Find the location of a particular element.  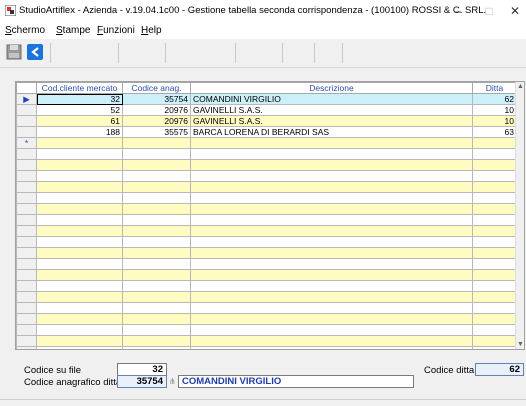

table-row: 52 20976 GAVINELLI S.A.S. 10 is located at coordinates (266, 110).